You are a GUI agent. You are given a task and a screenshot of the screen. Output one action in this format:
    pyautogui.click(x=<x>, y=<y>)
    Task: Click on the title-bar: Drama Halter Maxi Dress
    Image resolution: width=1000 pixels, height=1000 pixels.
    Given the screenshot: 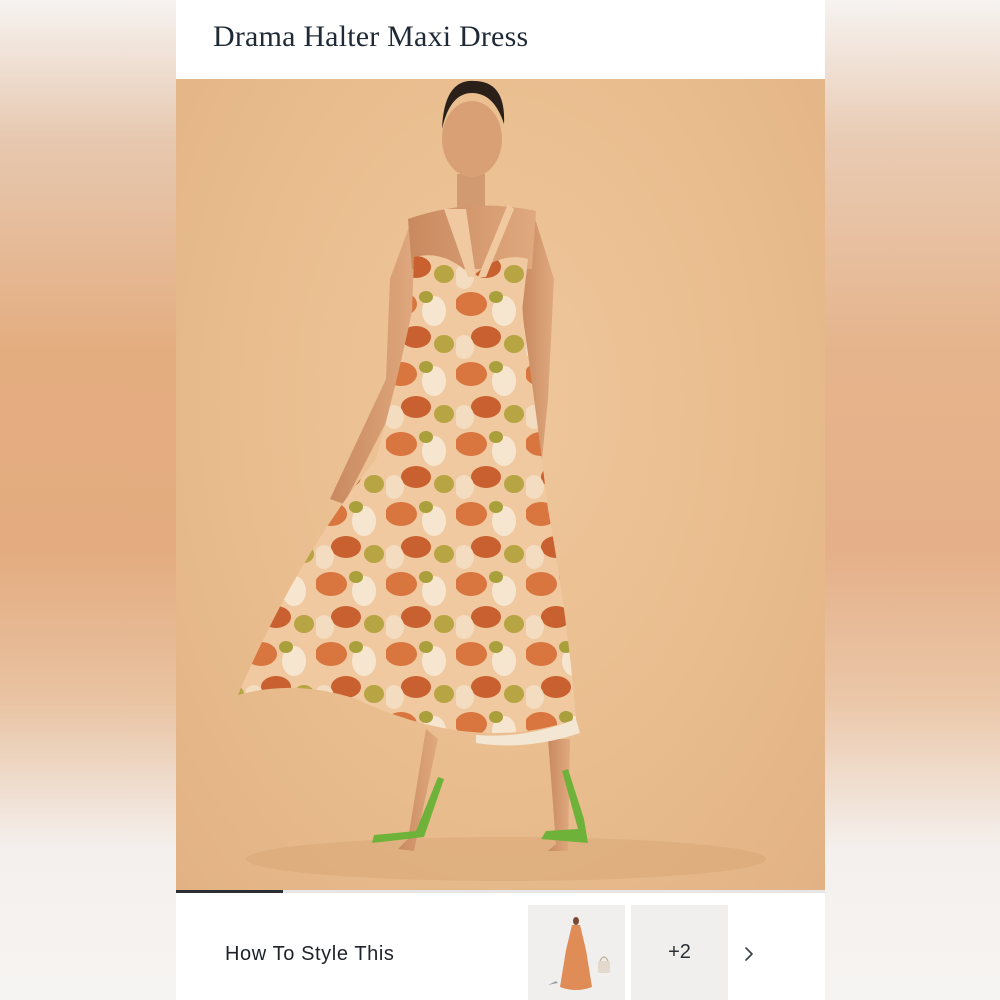 What is the action you would take?
    pyautogui.click(x=500, y=39)
    